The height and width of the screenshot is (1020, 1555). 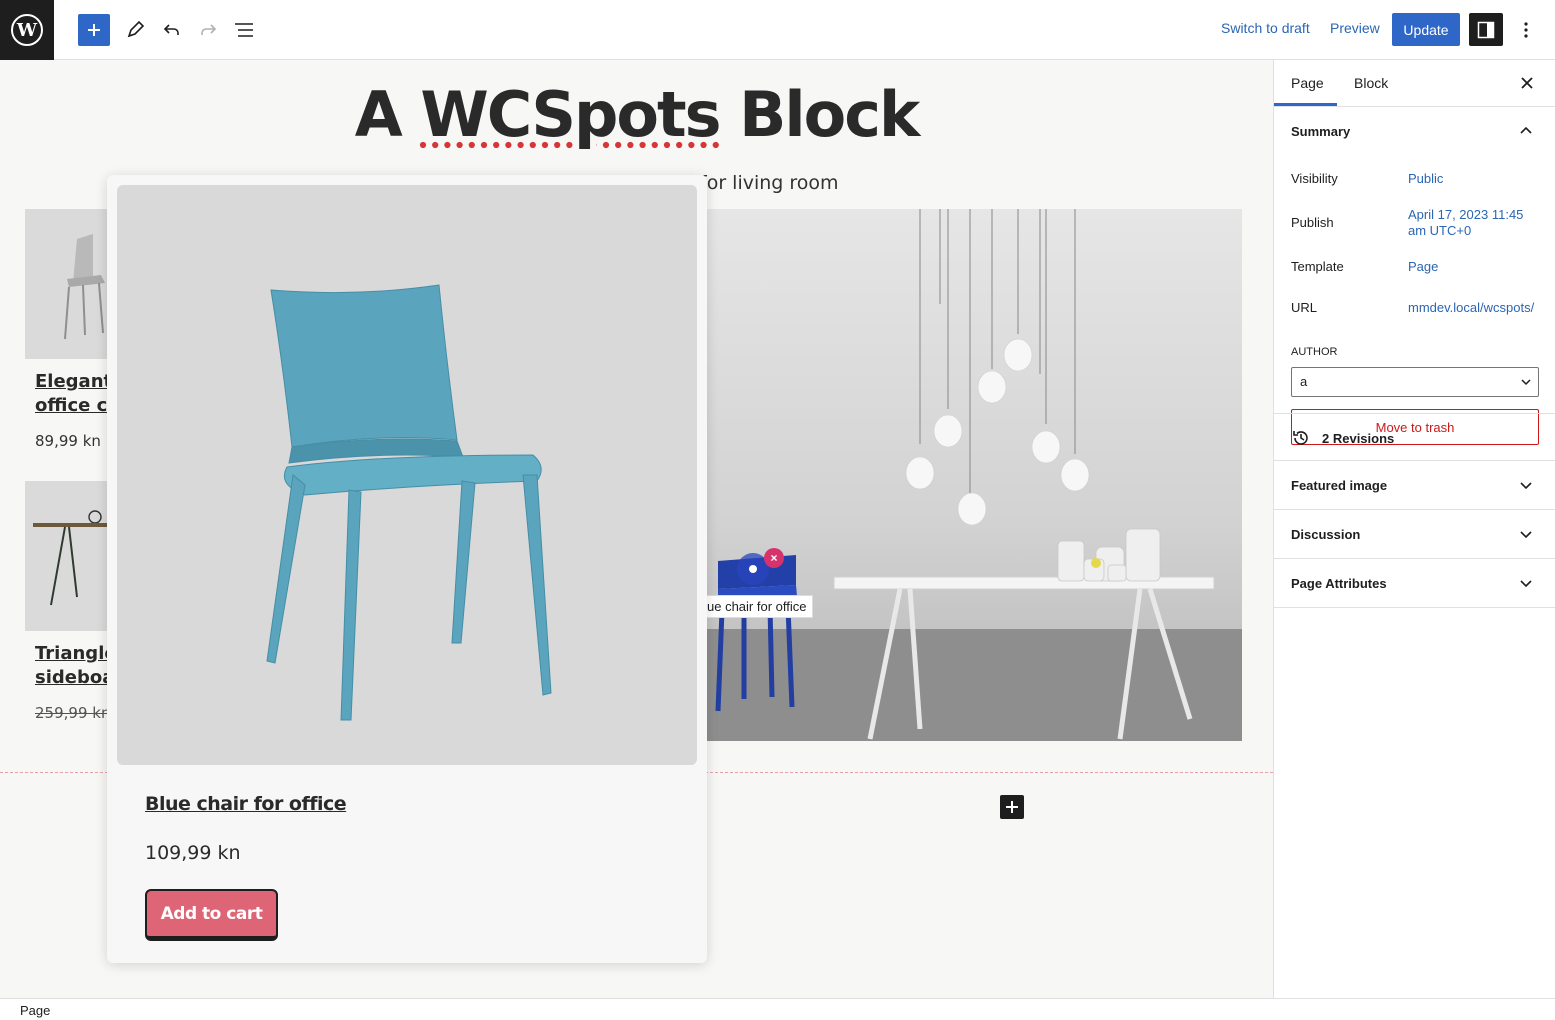 What do you see at coordinates (1265, 28) in the screenshot?
I see `switch-to-draft-link: Switch to draft` at bounding box center [1265, 28].